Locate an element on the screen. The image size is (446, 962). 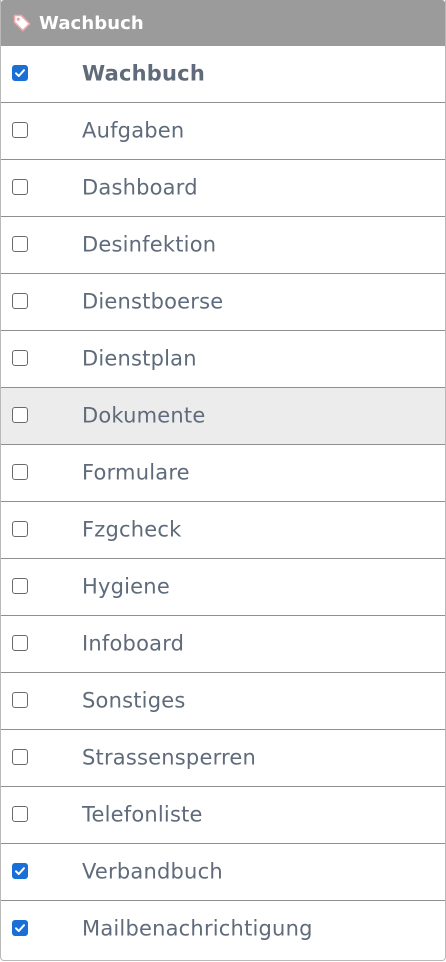
list-item-label: Dienstboerse is located at coordinates (153, 301).